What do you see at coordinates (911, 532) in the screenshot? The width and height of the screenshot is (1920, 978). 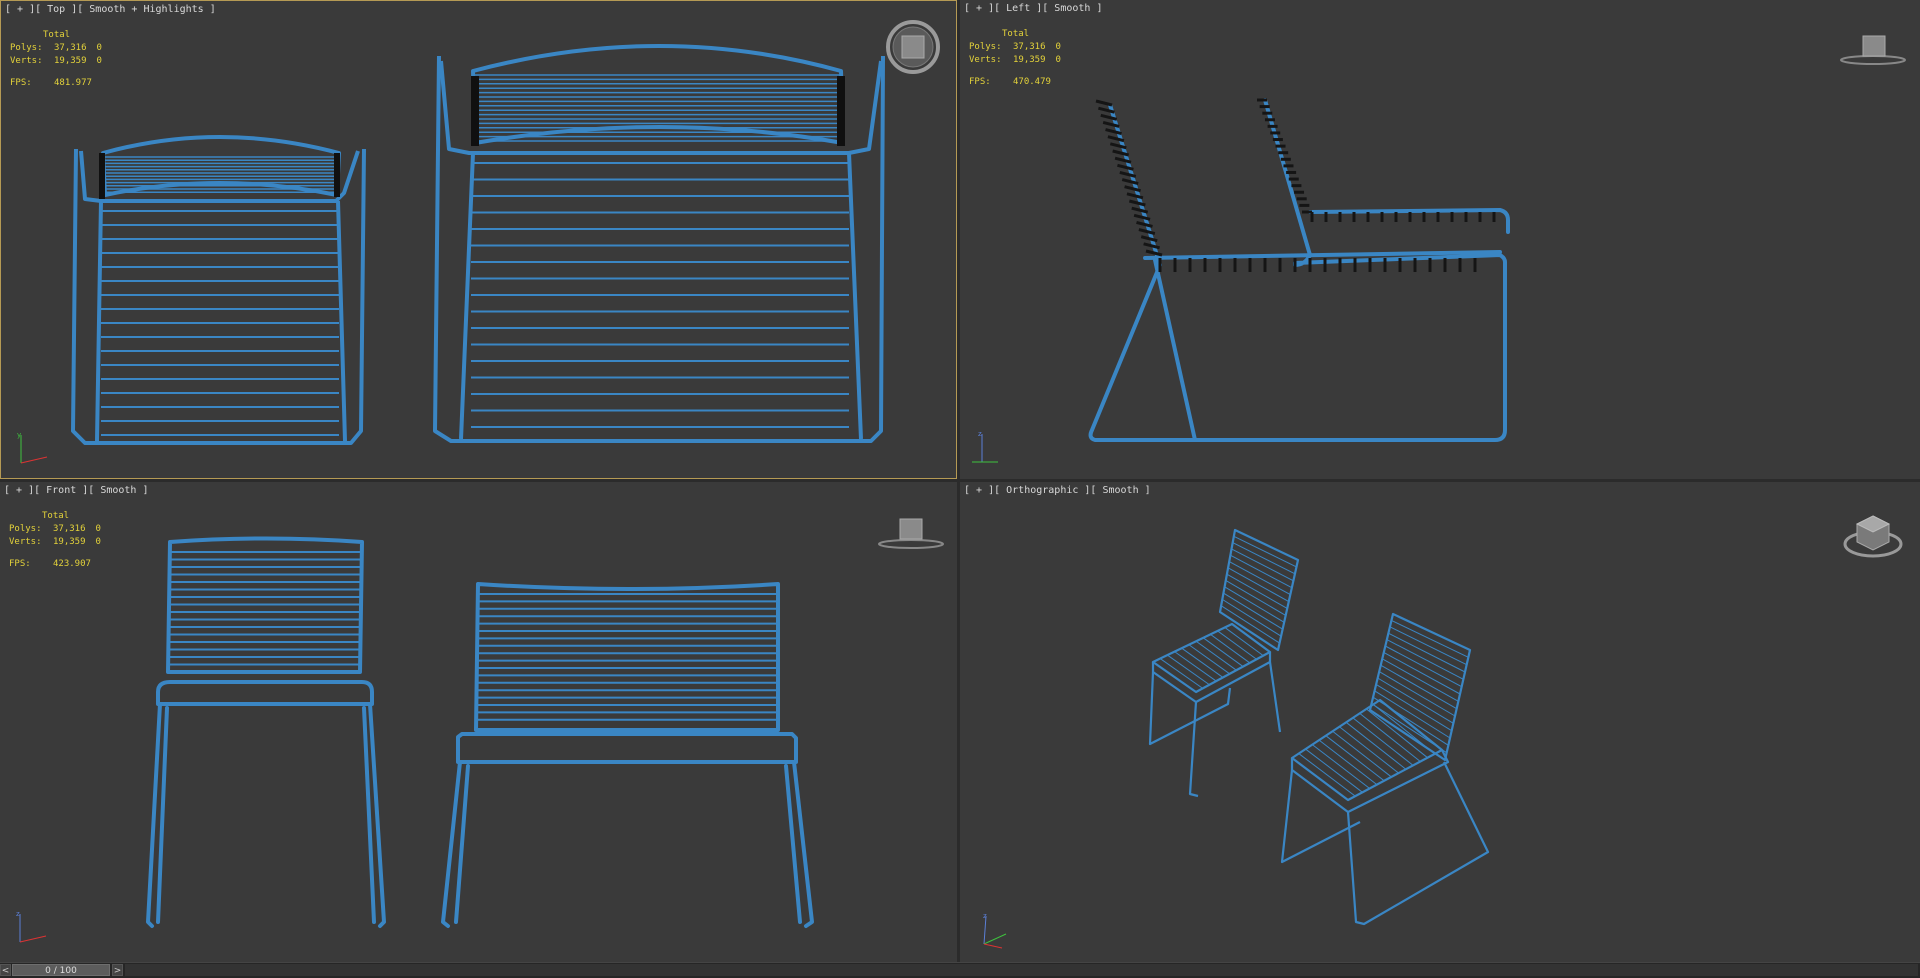 I see `viewcube-front-icon` at bounding box center [911, 532].